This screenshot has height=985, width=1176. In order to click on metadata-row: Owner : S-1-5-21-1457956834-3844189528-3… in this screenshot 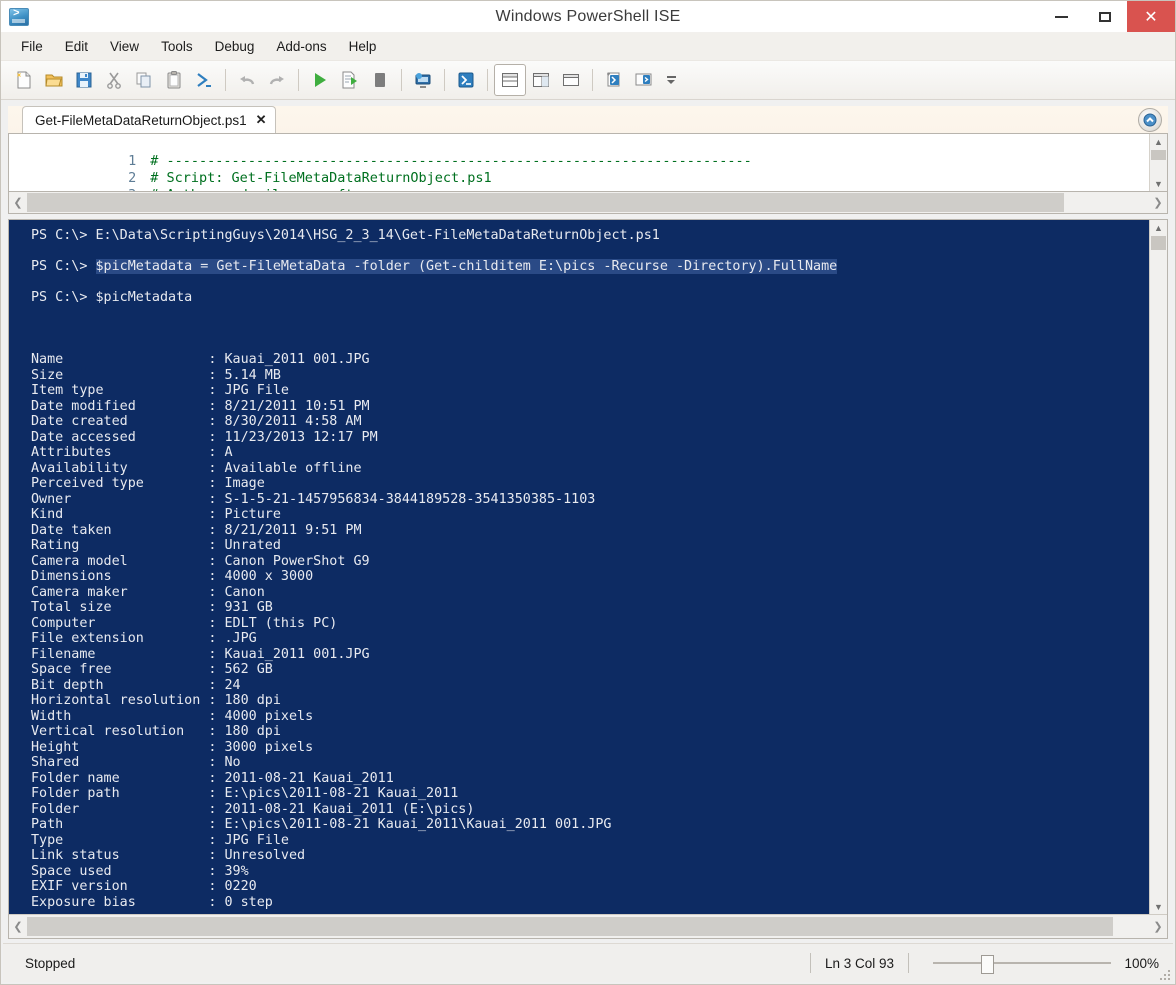, I will do `click(590, 500)`.